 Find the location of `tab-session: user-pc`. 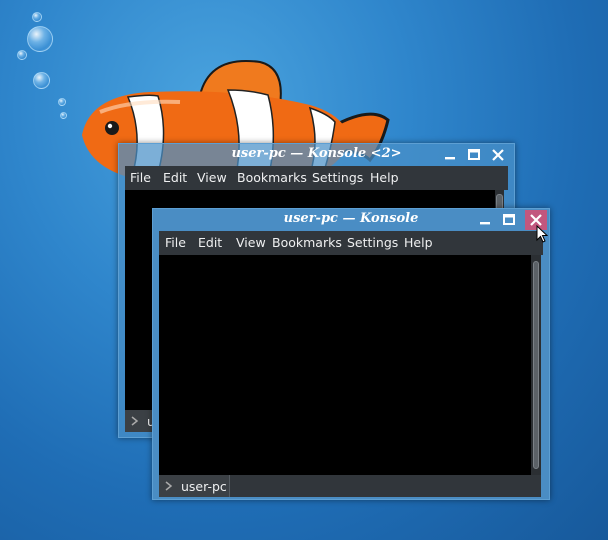

tab-session: user-pc is located at coordinates (194, 486).